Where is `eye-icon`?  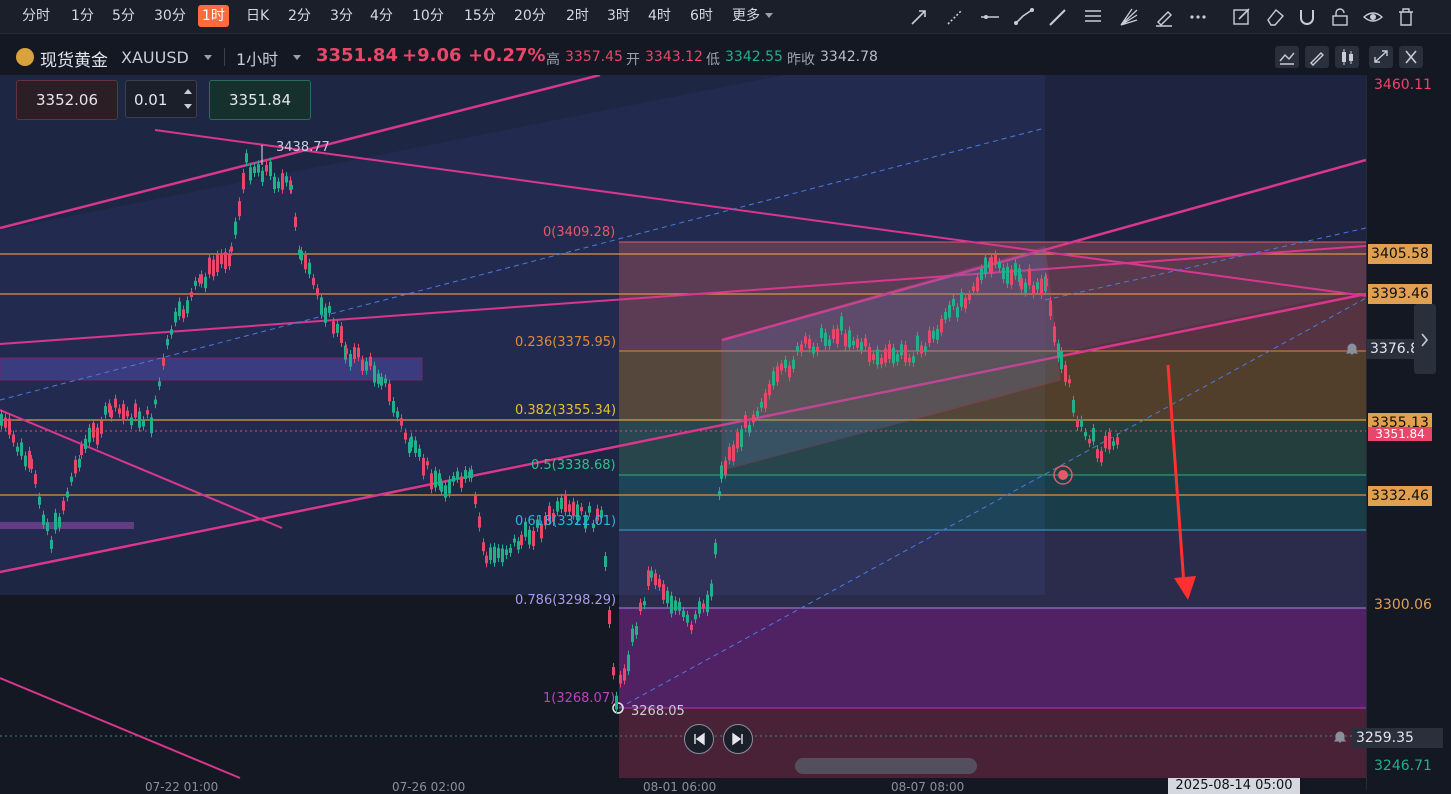 eye-icon is located at coordinates (1373, 17).